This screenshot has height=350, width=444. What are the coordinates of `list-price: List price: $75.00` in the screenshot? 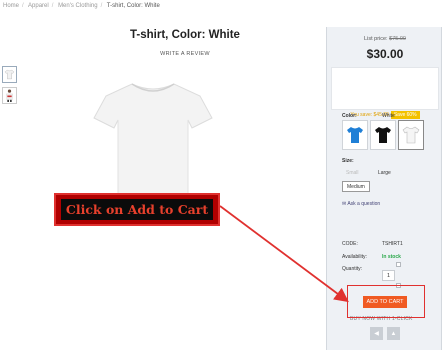 It's located at (385, 39).